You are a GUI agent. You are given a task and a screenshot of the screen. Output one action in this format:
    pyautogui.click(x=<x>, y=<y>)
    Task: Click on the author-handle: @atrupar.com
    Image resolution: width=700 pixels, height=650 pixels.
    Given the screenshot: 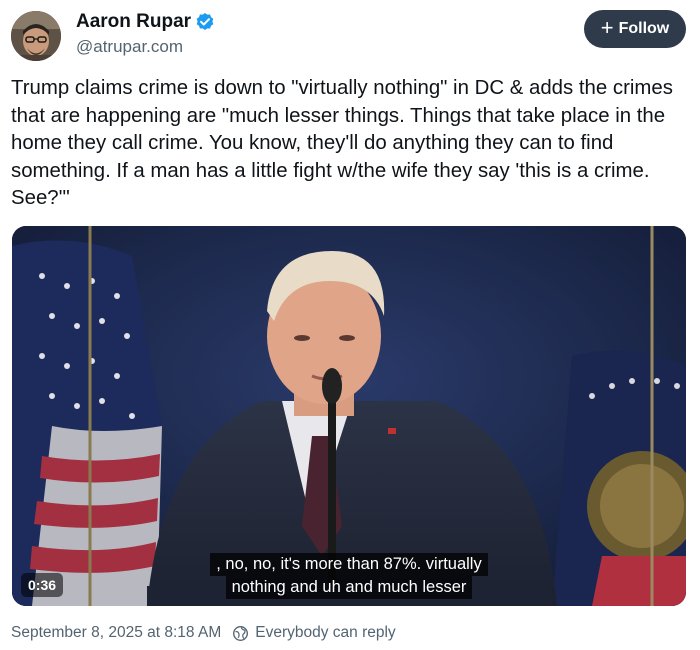 What is the action you would take?
    pyautogui.click(x=129, y=47)
    